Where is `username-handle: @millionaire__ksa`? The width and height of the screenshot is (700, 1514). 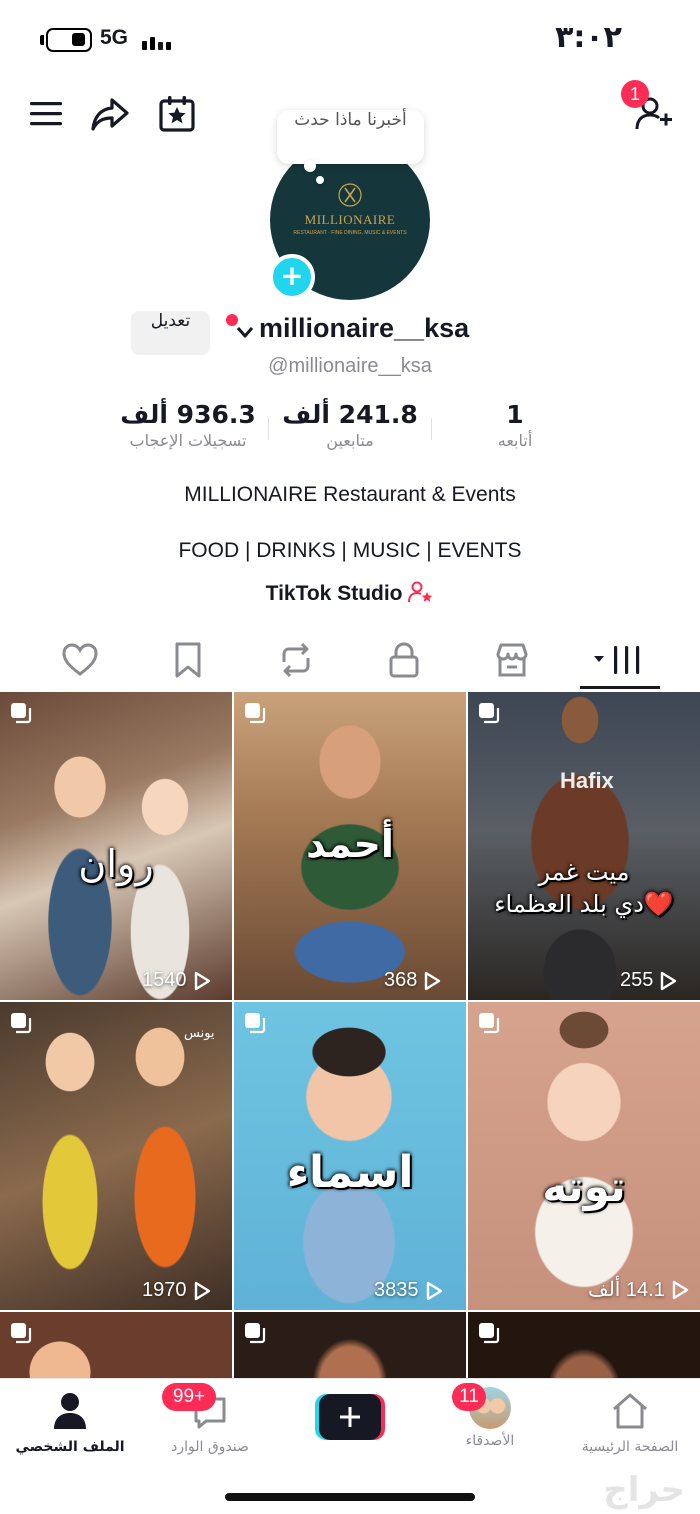 username-handle: @millionaire__ksa is located at coordinates (350, 366).